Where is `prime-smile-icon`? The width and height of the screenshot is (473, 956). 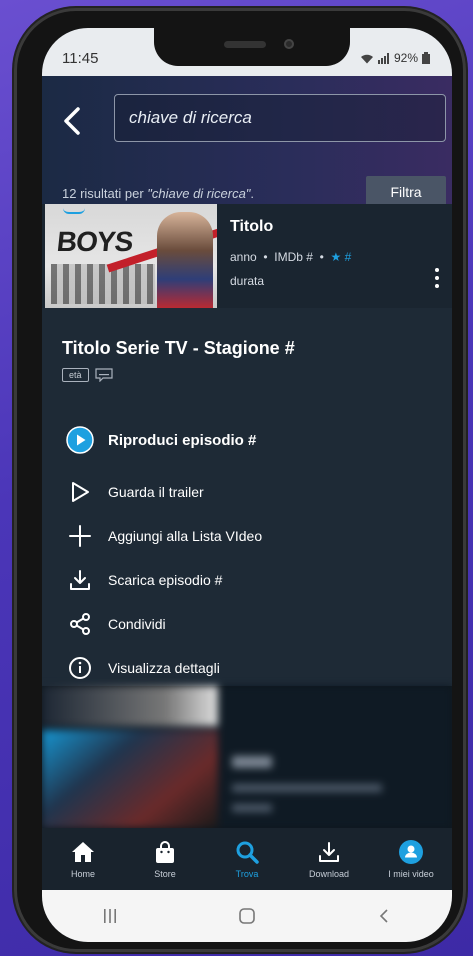
prime-smile-icon is located at coordinates (74, 211).